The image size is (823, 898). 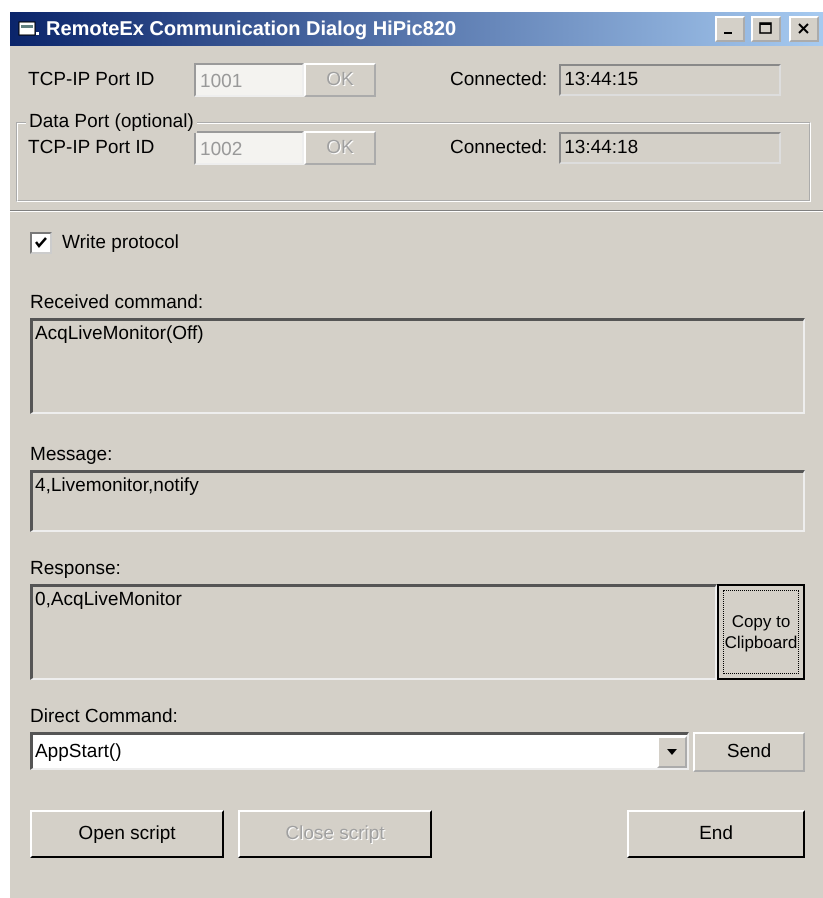 What do you see at coordinates (670, 80) in the screenshot?
I see `connected-time-field: 13:44:15` at bounding box center [670, 80].